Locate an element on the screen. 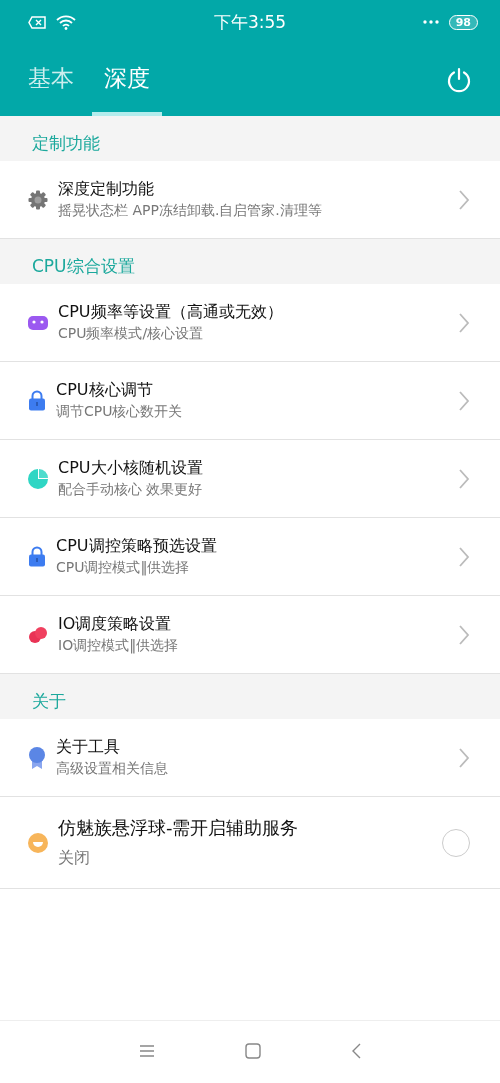  gamepad-icon is located at coordinates (38, 322).